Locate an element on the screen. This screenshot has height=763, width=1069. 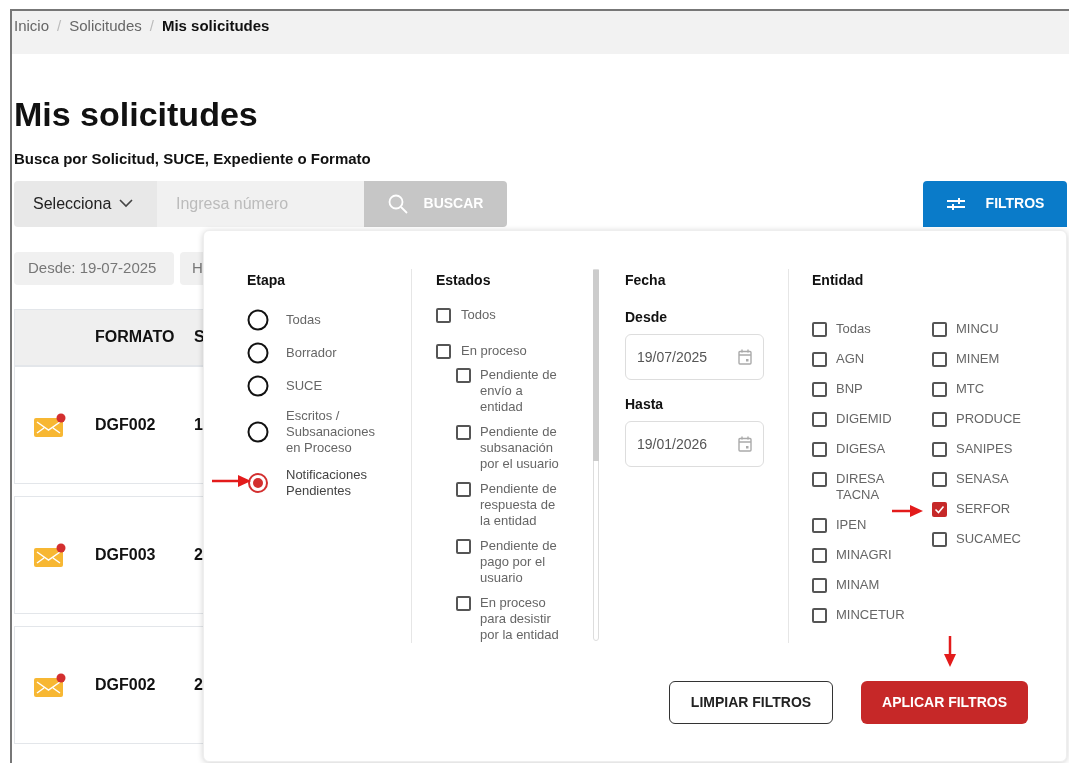
checkbox-label: MINAM is located at coordinates (858, 585).